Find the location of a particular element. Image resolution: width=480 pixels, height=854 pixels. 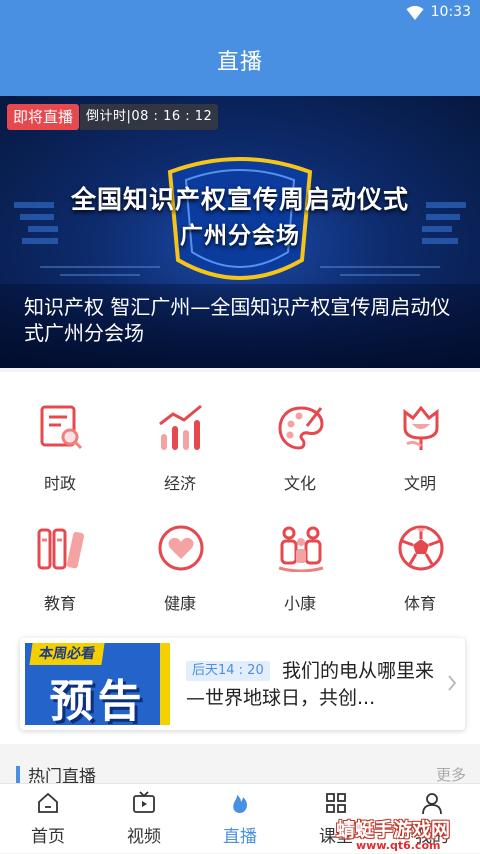

category-jiankang: 健康 is located at coordinates (180, 552).